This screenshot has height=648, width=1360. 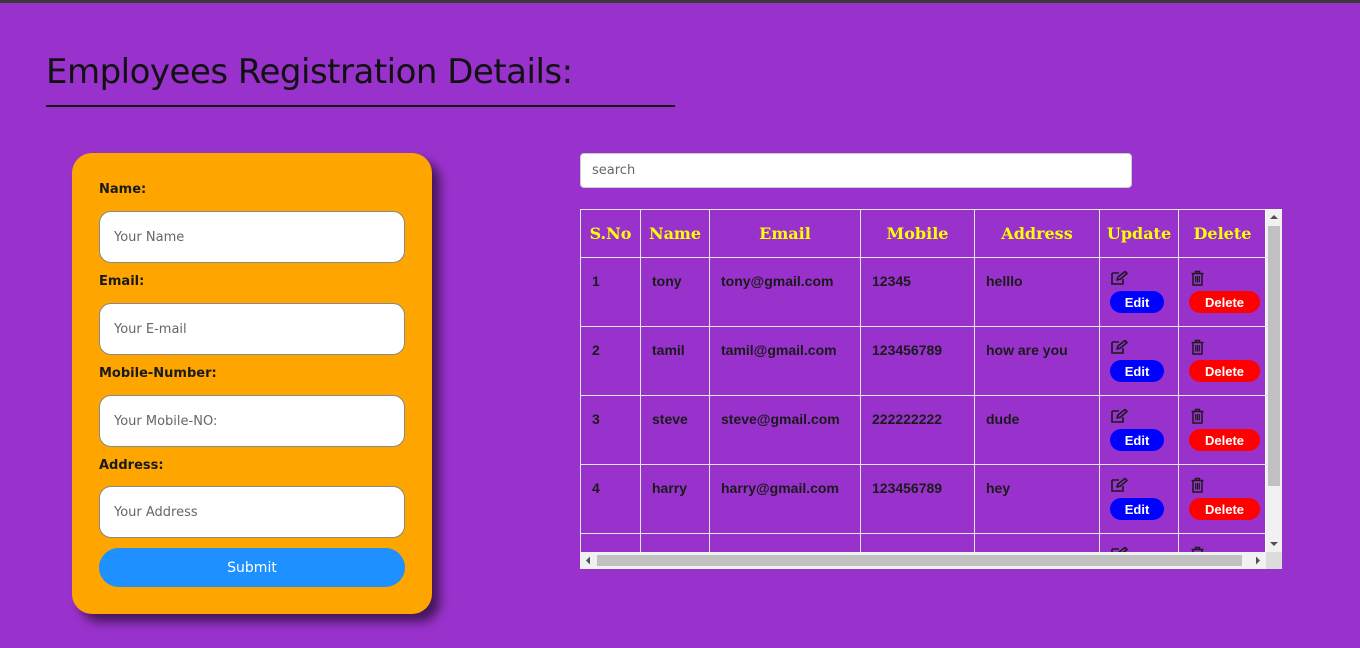 What do you see at coordinates (1274, 544) in the screenshot?
I see `scroll-down-icon` at bounding box center [1274, 544].